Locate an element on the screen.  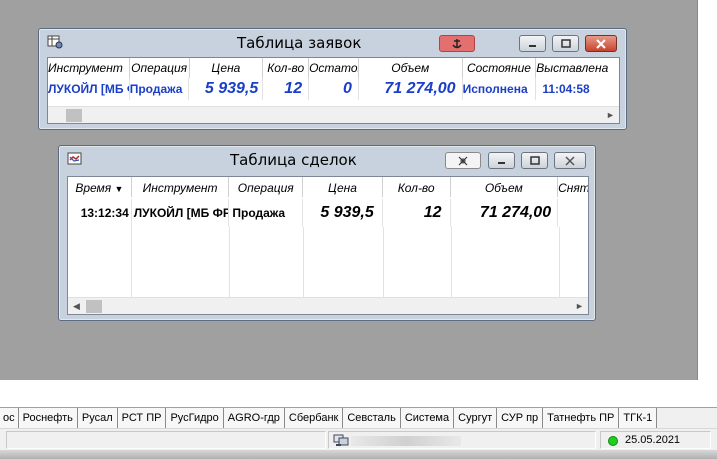
orders-scroll-thumb is located at coordinates (74, 115).